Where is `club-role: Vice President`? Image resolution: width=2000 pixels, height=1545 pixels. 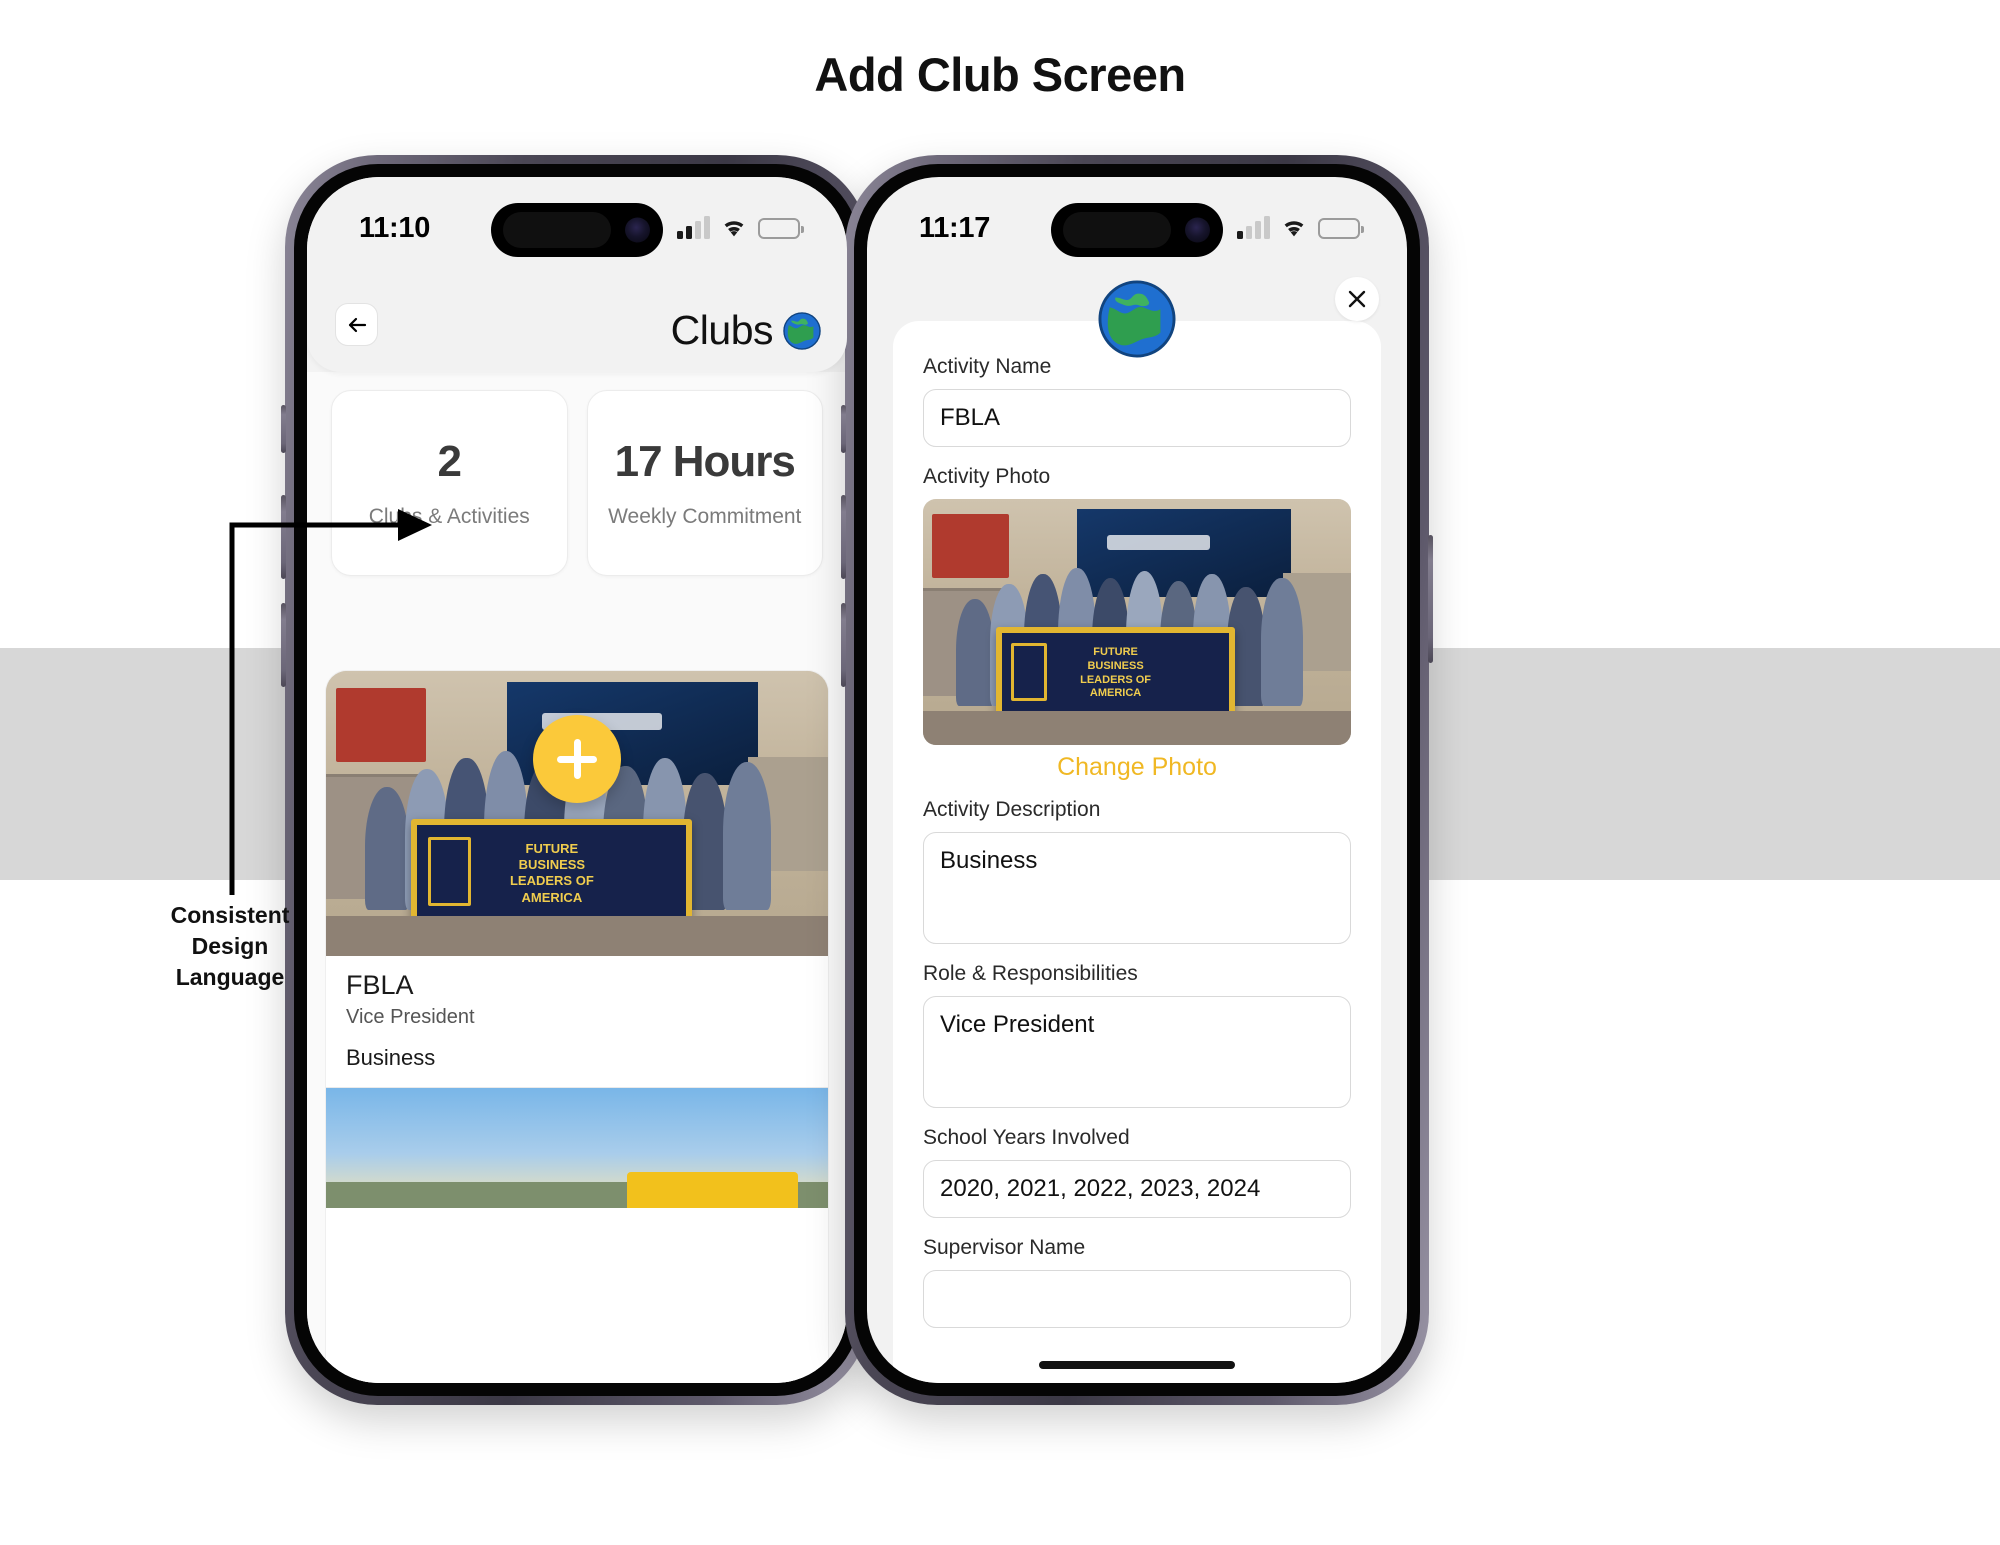
club-role: Vice President is located at coordinates (410, 1017).